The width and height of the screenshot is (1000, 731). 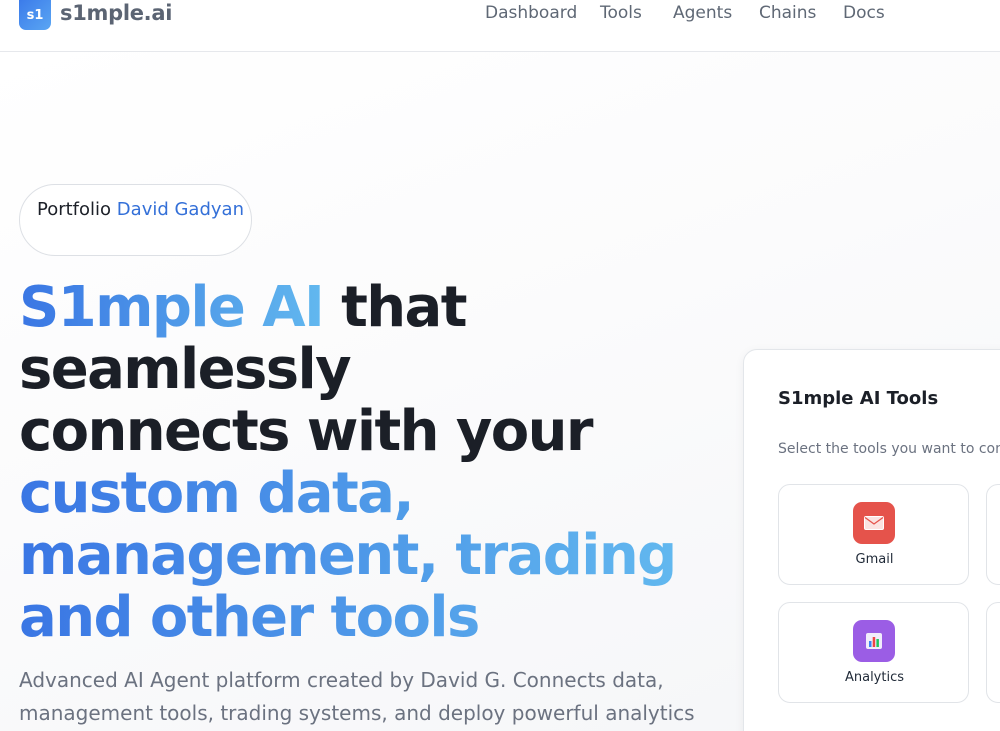 I want to click on tool-label: Gmail, so click(x=874, y=559).